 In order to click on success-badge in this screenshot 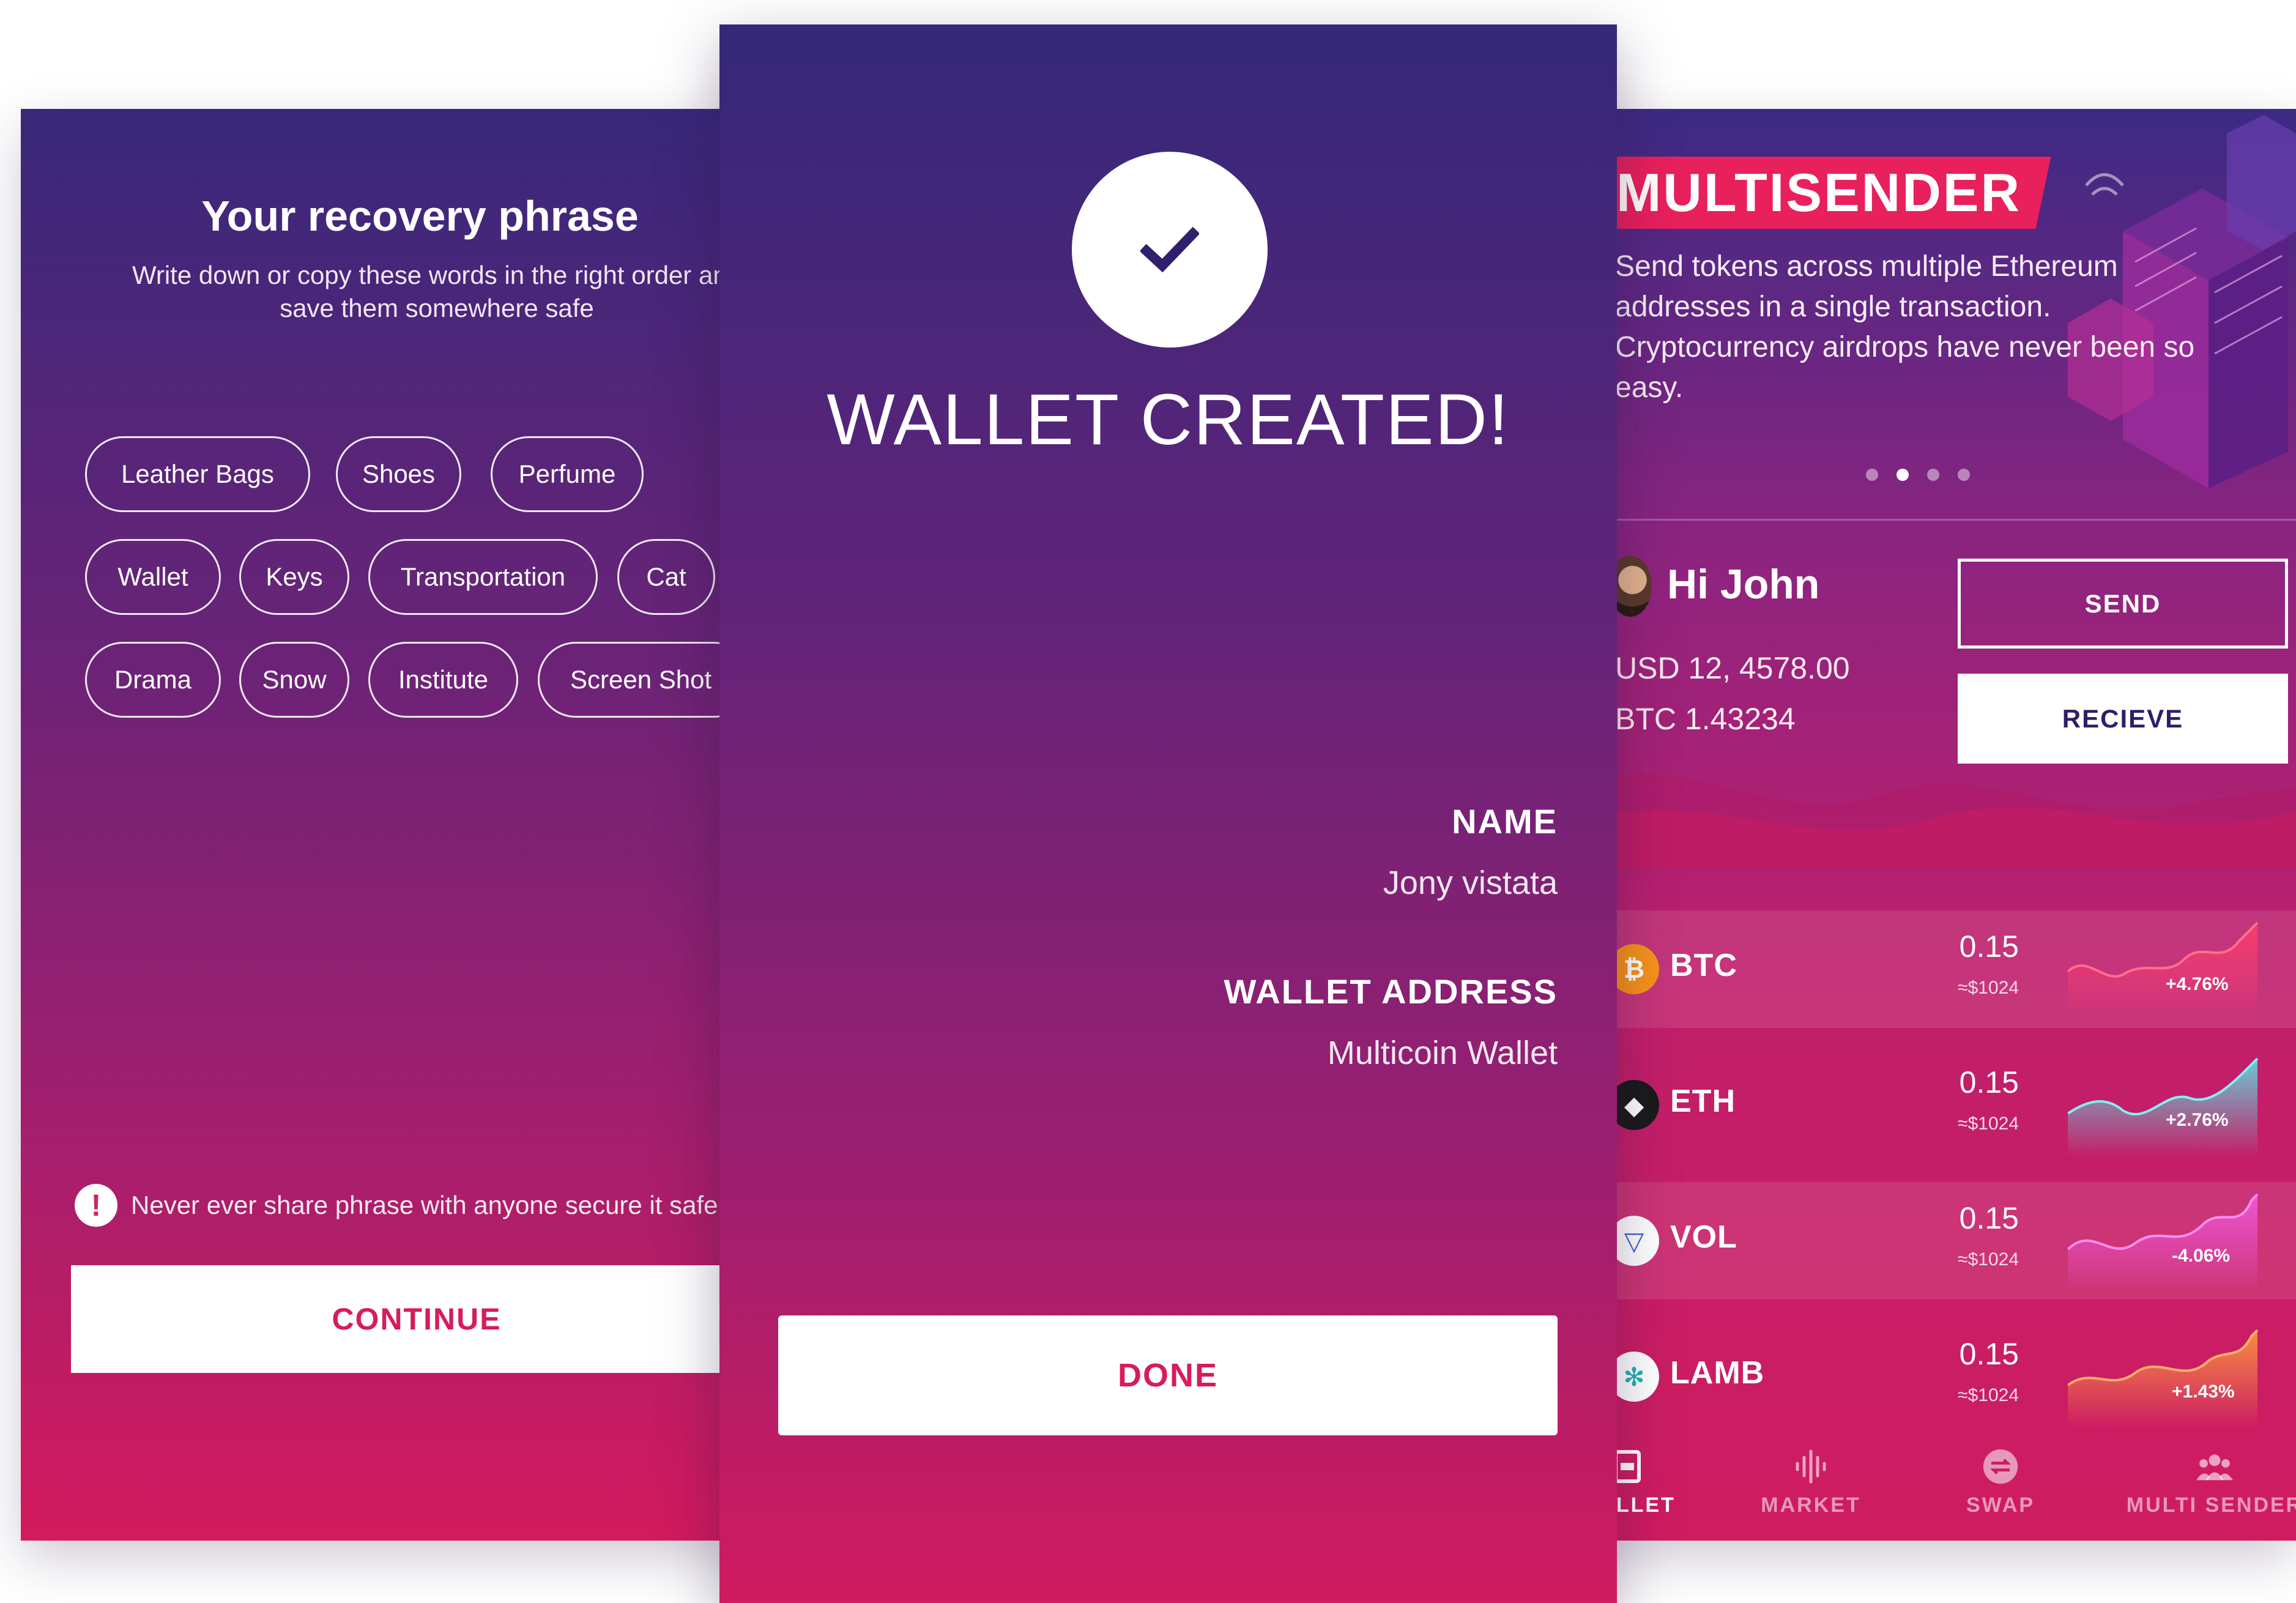, I will do `click(1170, 250)`.